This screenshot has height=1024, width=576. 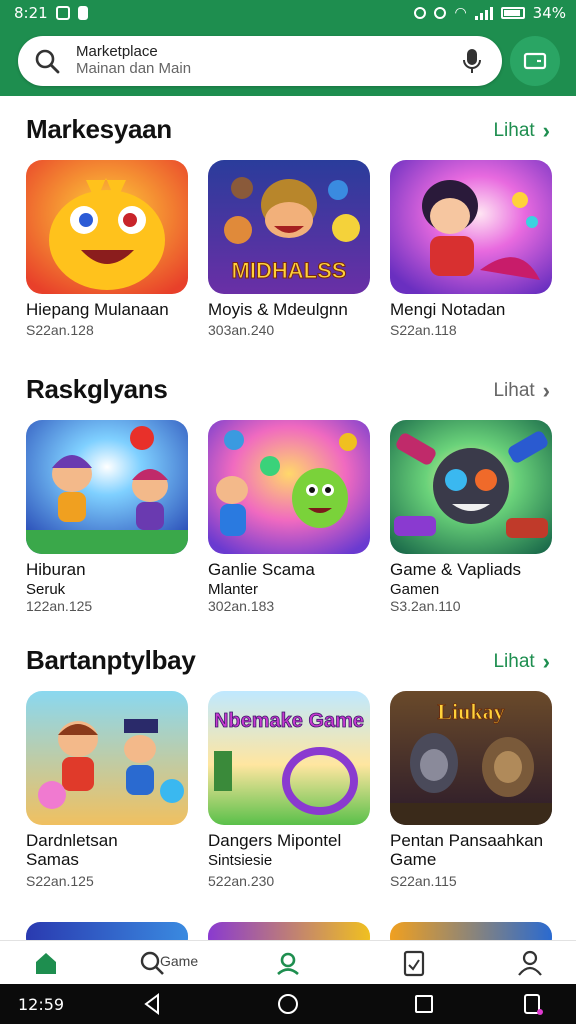 I want to click on section-title: Raskglyans, so click(x=97, y=389).